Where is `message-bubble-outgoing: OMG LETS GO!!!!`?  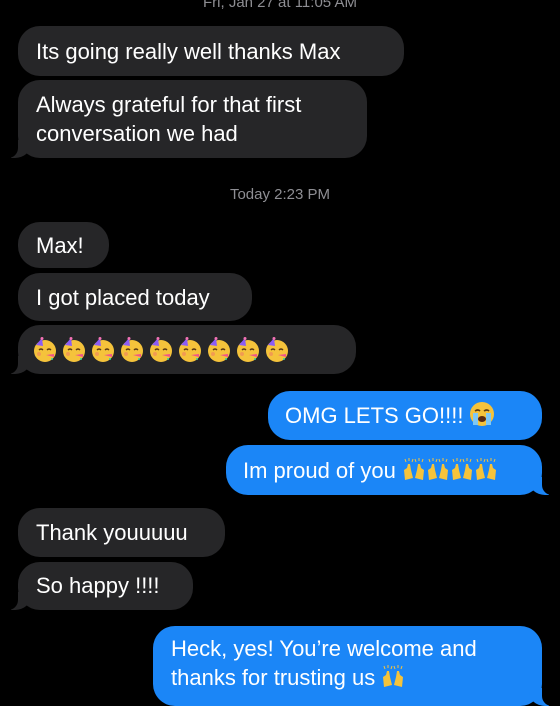
message-bubble-outgoing: OMG LETS GO!!!! is located at coordinates (405, 415).